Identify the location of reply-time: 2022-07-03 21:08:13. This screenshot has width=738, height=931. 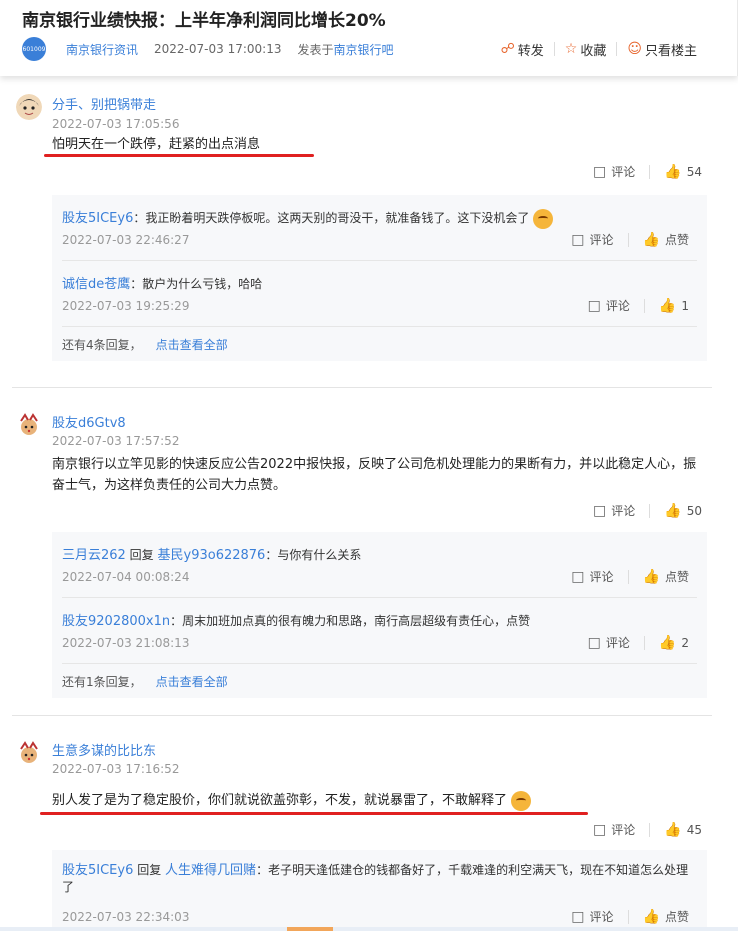
(126, 643).